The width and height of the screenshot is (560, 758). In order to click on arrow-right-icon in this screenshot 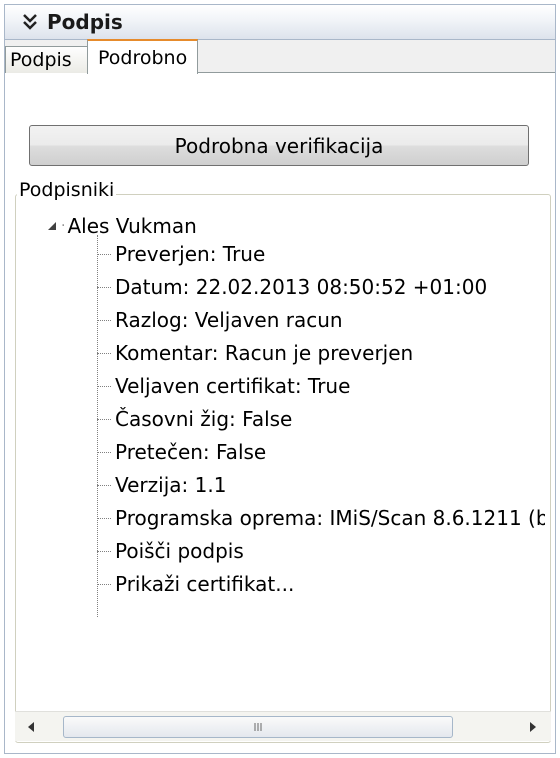, I will do `click(533, 727)`.